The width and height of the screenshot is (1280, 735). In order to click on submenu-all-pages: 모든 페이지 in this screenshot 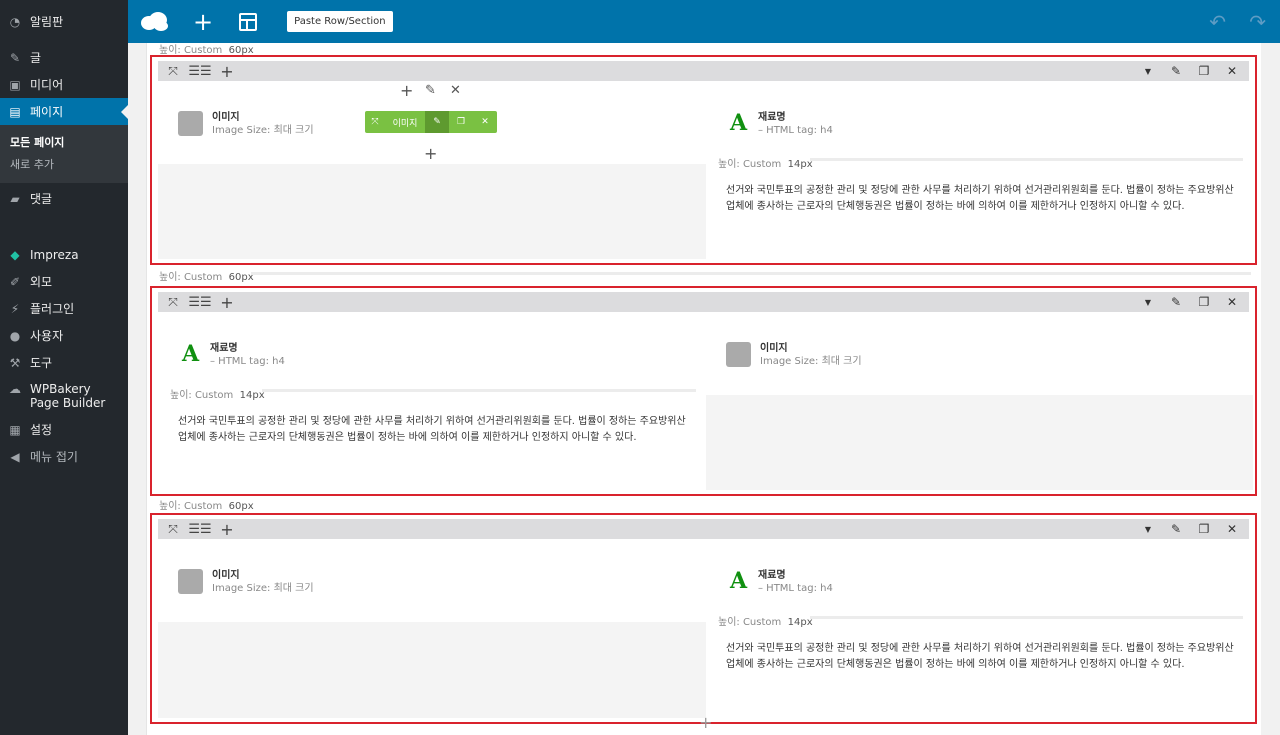, I will do `click(64, 142)`.